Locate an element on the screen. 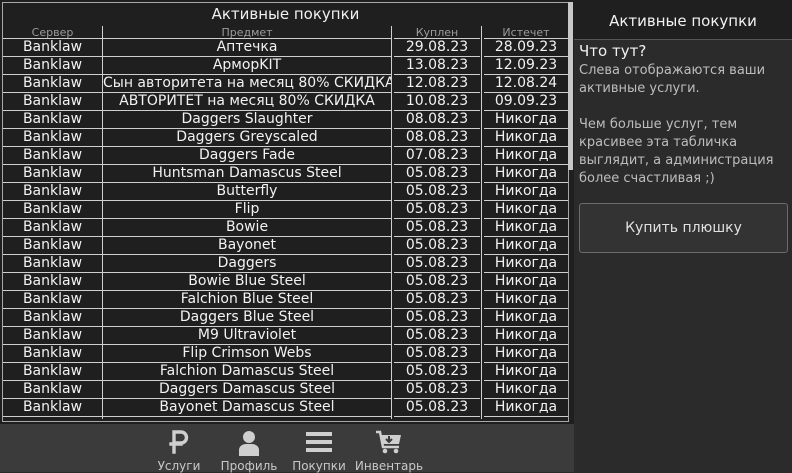 This screenshot has width=792, height=473. cell-expires: 28.09.23 is located at coordinates (526, 48).